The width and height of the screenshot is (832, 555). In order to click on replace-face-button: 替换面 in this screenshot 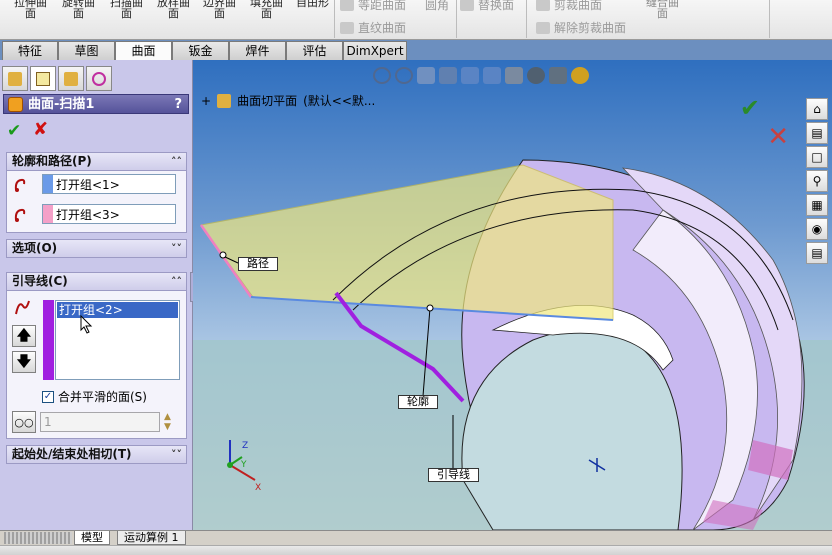, I will do `click(487, 6)`.